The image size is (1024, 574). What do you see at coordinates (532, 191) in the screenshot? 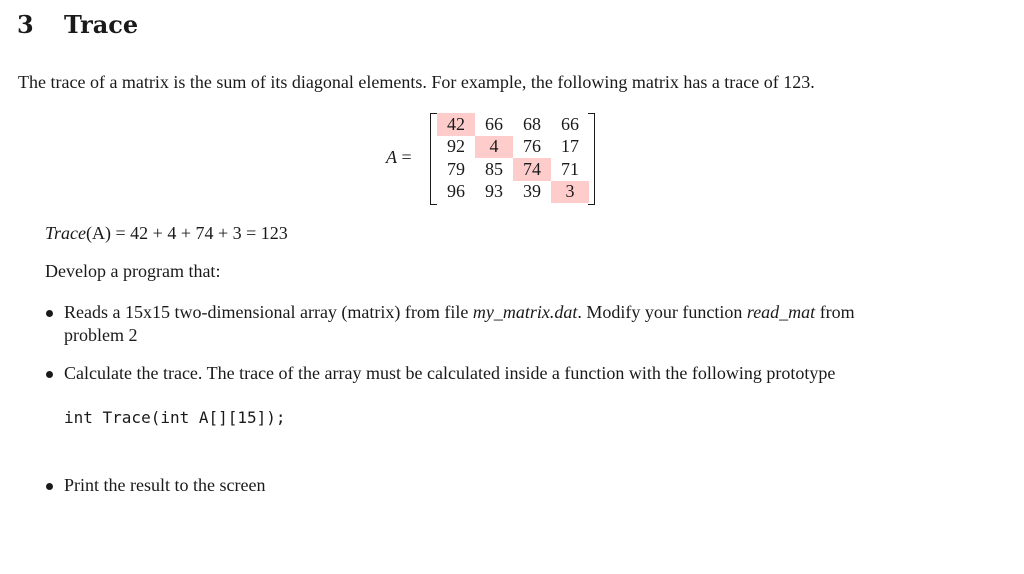
I see `matrix-cell: 39` at bounding box center [532, 191].